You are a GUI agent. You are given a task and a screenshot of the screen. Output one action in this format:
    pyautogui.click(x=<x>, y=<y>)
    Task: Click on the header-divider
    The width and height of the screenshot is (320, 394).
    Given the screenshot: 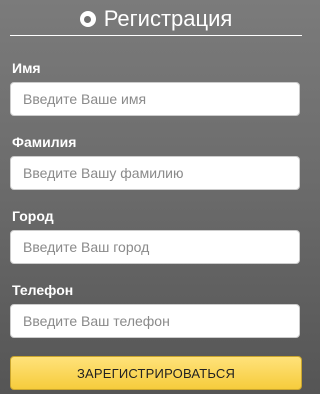 What is the action you would take?
    pyautogui.click(x=156, y=35)
    